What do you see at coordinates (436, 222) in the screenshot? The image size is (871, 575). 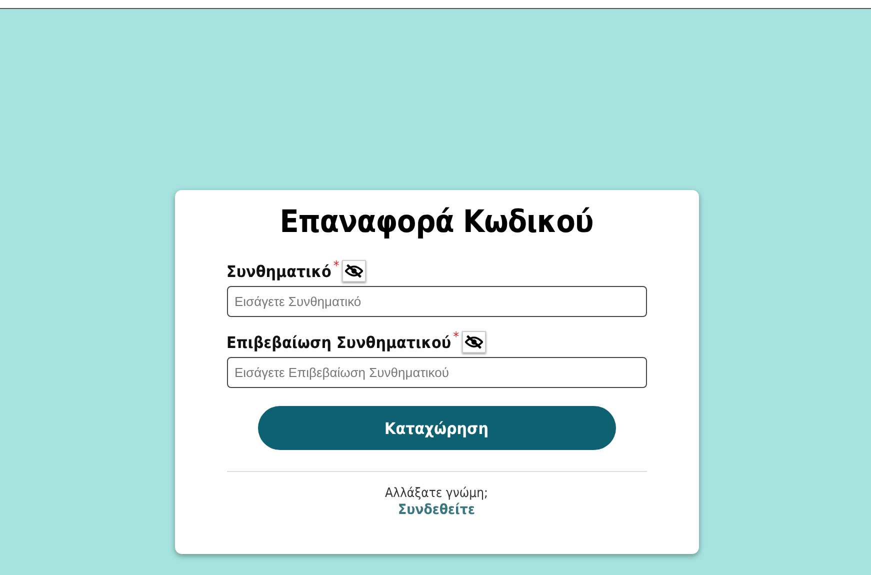 I see `form-title: Επαναφορά Κωδικού` at bounding box center [436, 222].